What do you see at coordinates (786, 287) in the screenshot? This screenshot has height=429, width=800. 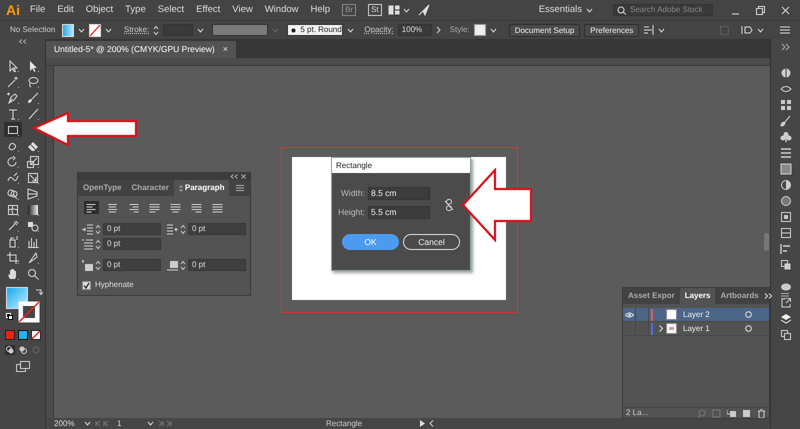 I see `libraries-icon` at bounding box center [786, 287].